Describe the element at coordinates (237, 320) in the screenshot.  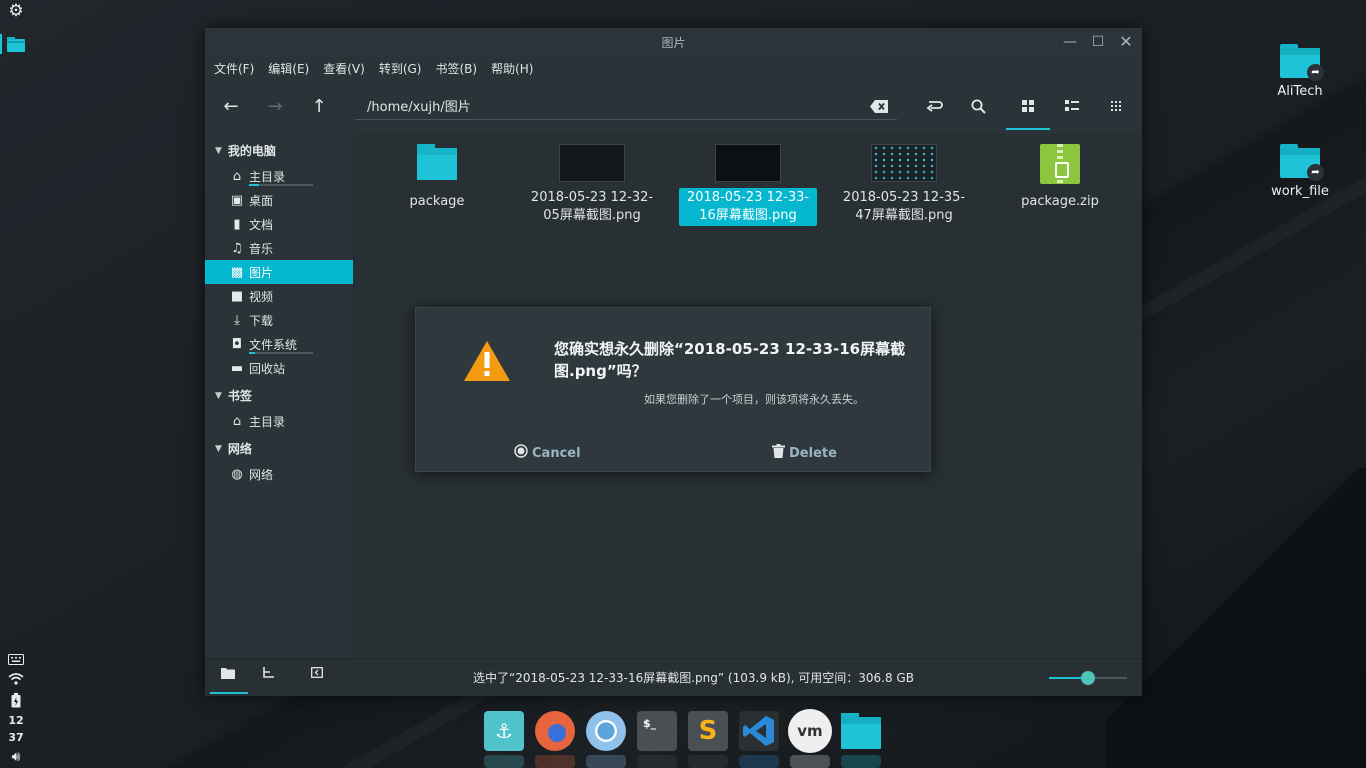
I see `download-icon: ⤓` at that location.